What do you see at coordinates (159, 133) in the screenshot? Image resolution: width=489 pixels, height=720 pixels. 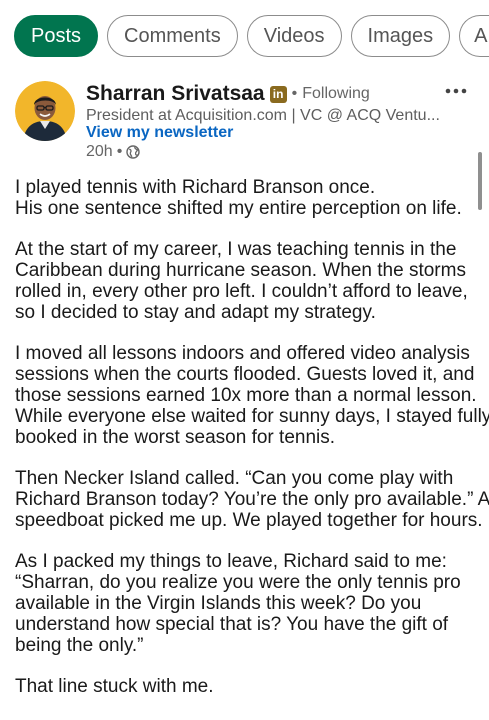 I see `view-newsletter-link: View my newsletter` at bounding box center [159, 133].